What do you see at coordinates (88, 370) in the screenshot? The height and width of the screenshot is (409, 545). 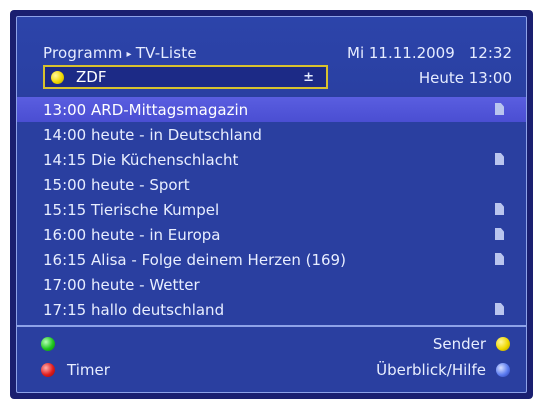 I see `timer-label: Timer` at bounding box center [88, 370].